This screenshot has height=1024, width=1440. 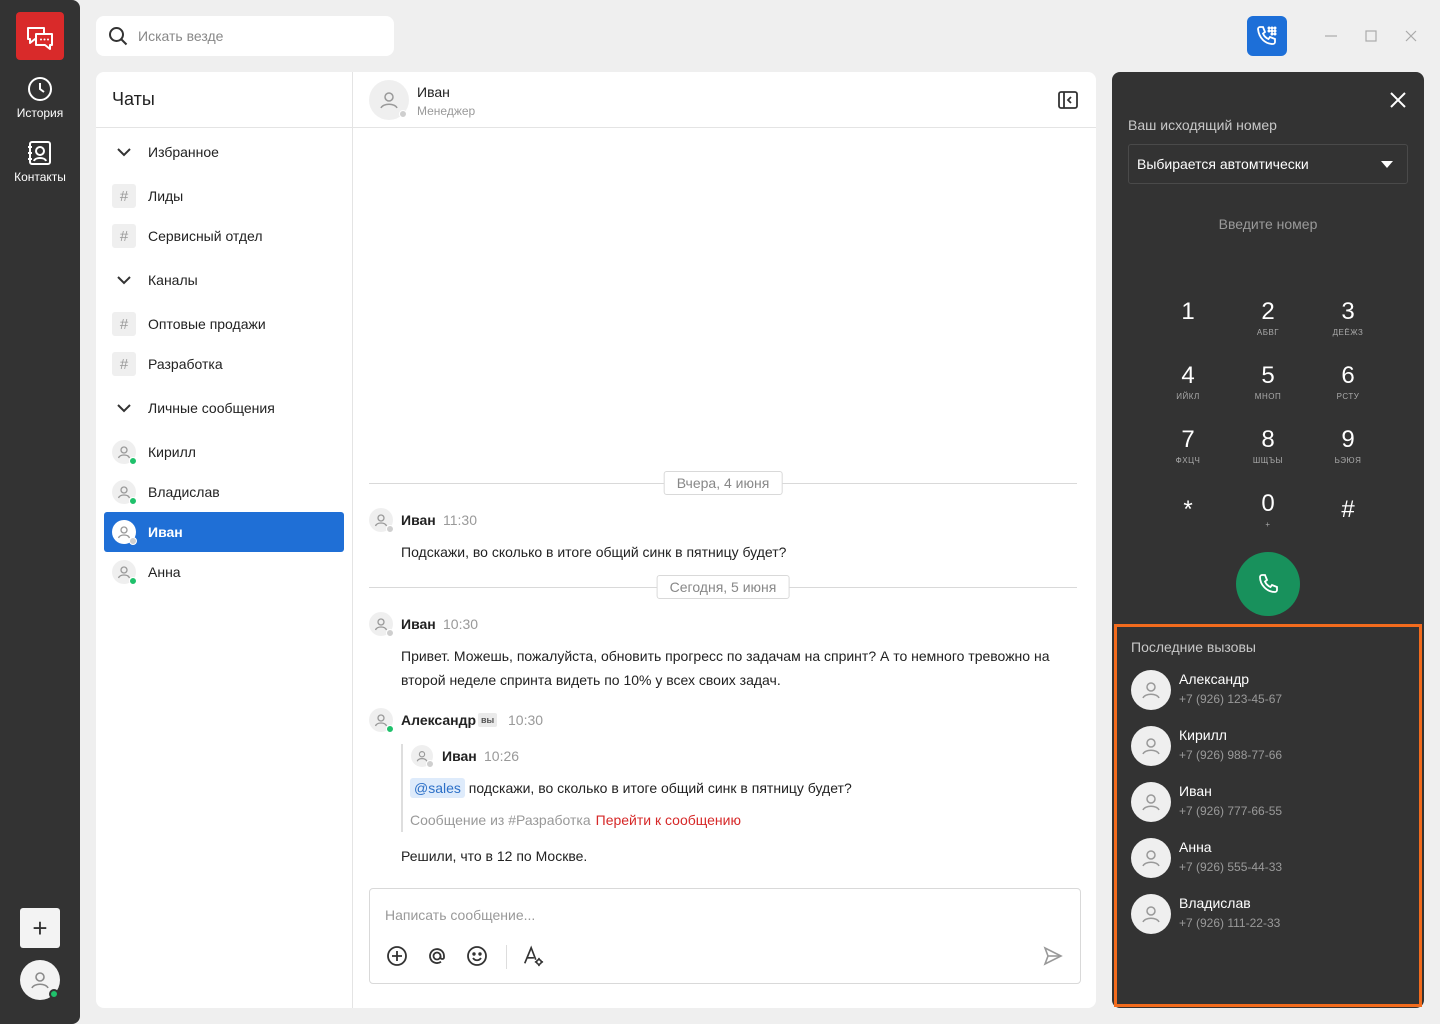 What do you see at coordinates (224, 532) in the screenshot?
I see `dm-ivan: Иван` at bounding box center [224, 532].